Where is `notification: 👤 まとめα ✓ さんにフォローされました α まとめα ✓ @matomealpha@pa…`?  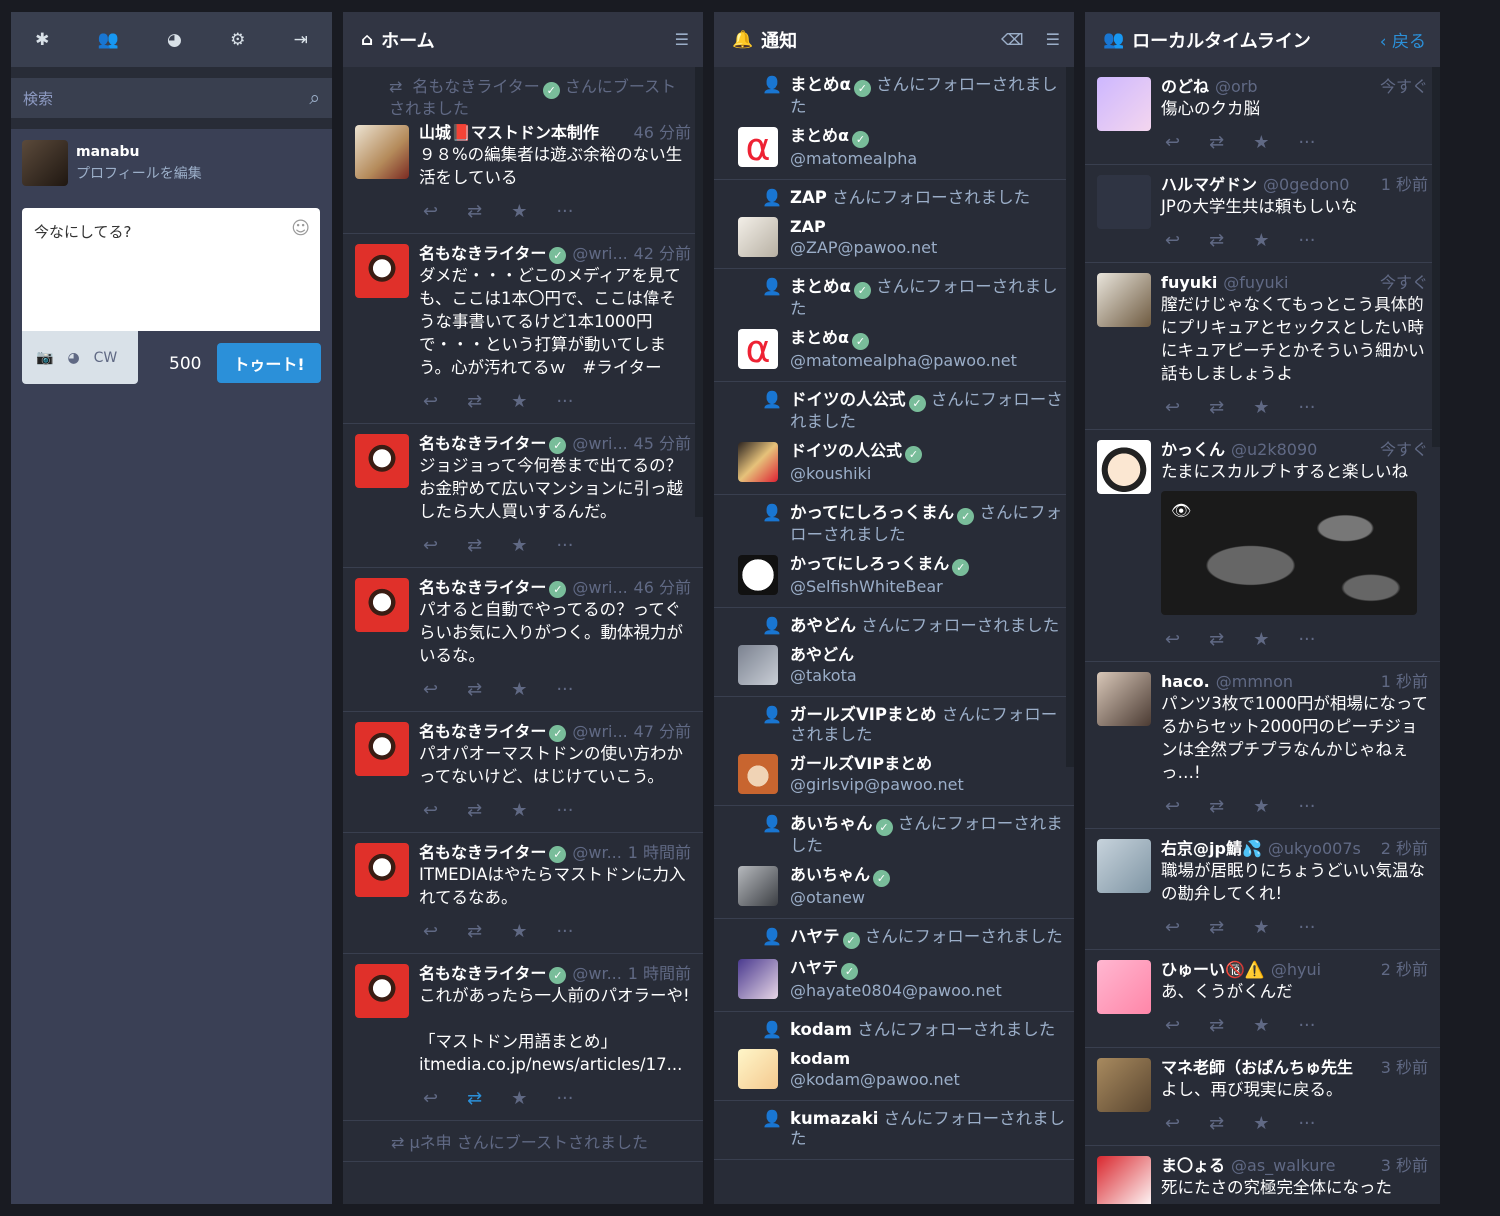 notification: 👤 まとめα ✓ さんにフォローされました α まとめα ✓ @matomealpha@pa… is located at coordinates (894, 325).